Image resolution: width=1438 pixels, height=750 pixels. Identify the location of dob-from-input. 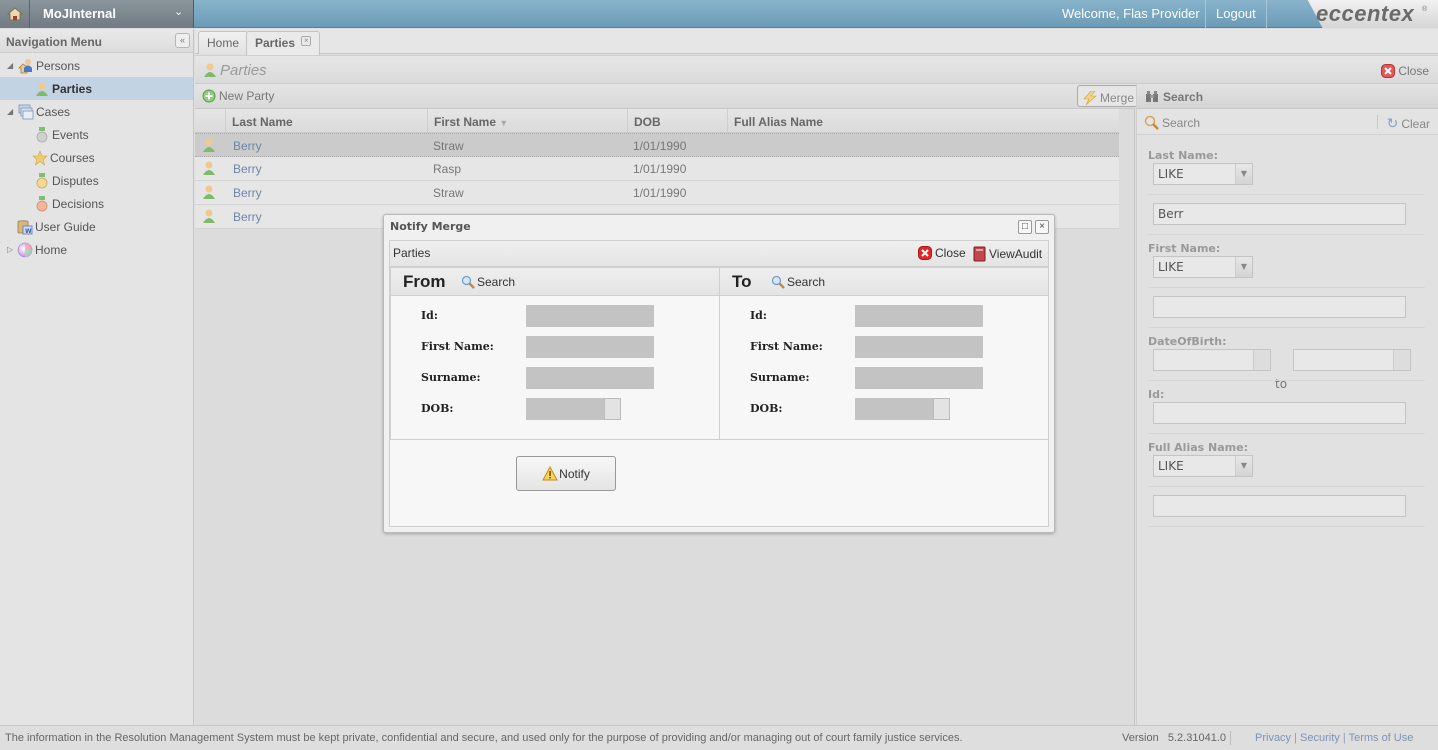
(1212, 360).